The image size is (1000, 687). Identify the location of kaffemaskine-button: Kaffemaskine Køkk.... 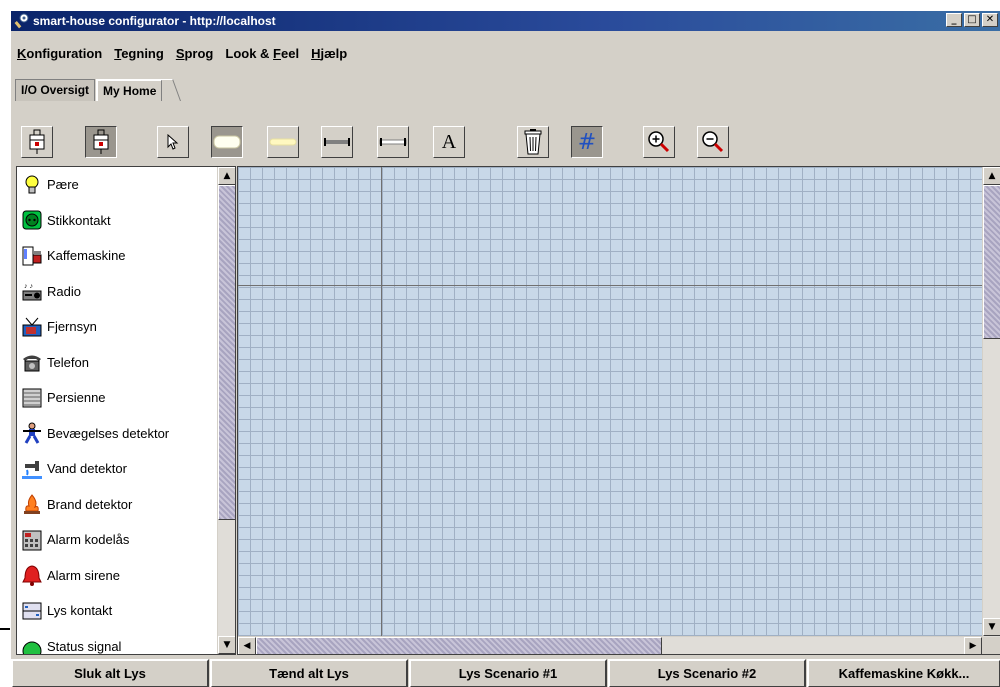
(903, 673).